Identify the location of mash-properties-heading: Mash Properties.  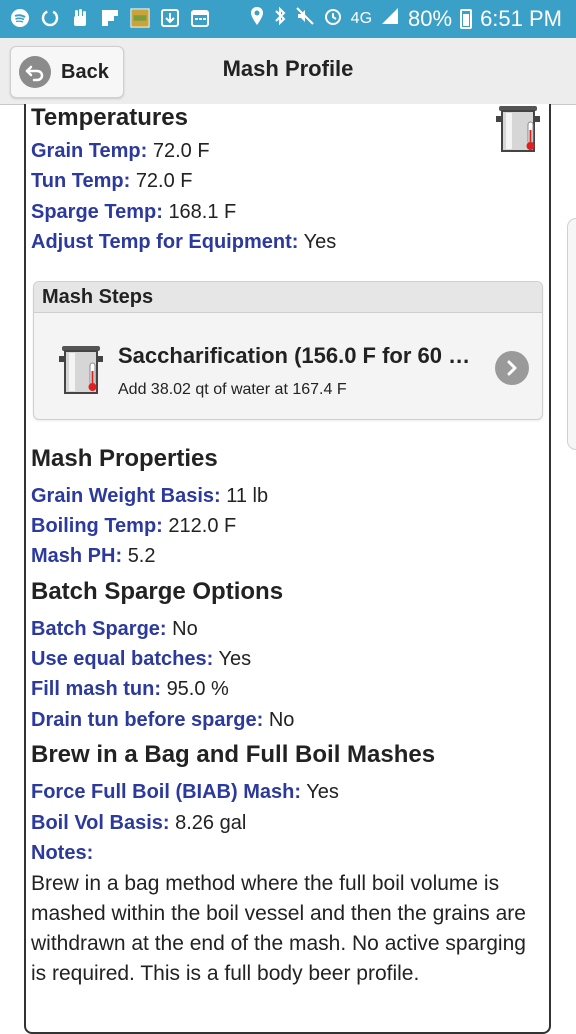
(124, 458).